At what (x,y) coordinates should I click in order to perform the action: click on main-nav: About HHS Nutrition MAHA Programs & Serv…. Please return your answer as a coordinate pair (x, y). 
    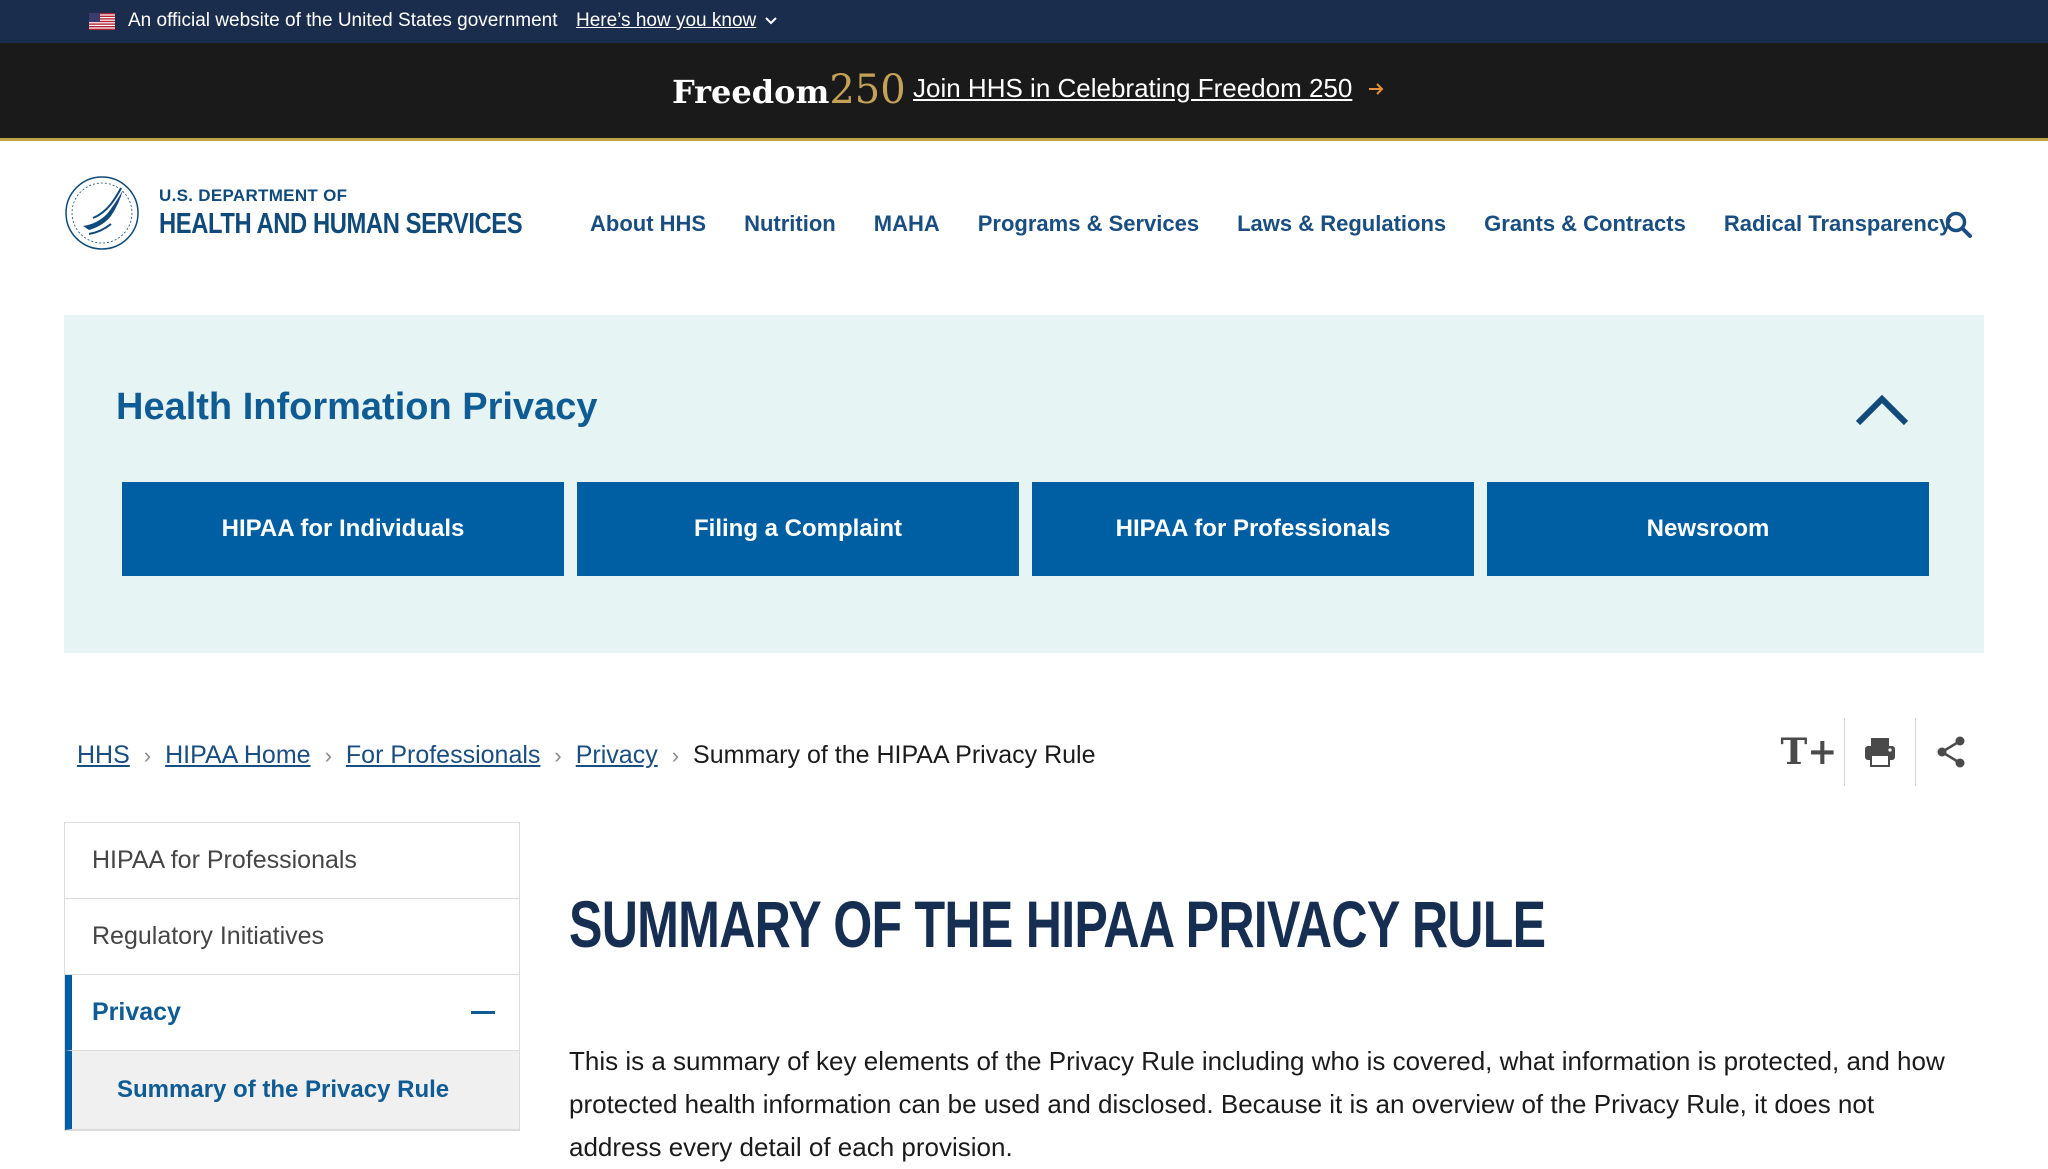
    Looking at the image, I should click on (1270, 224).